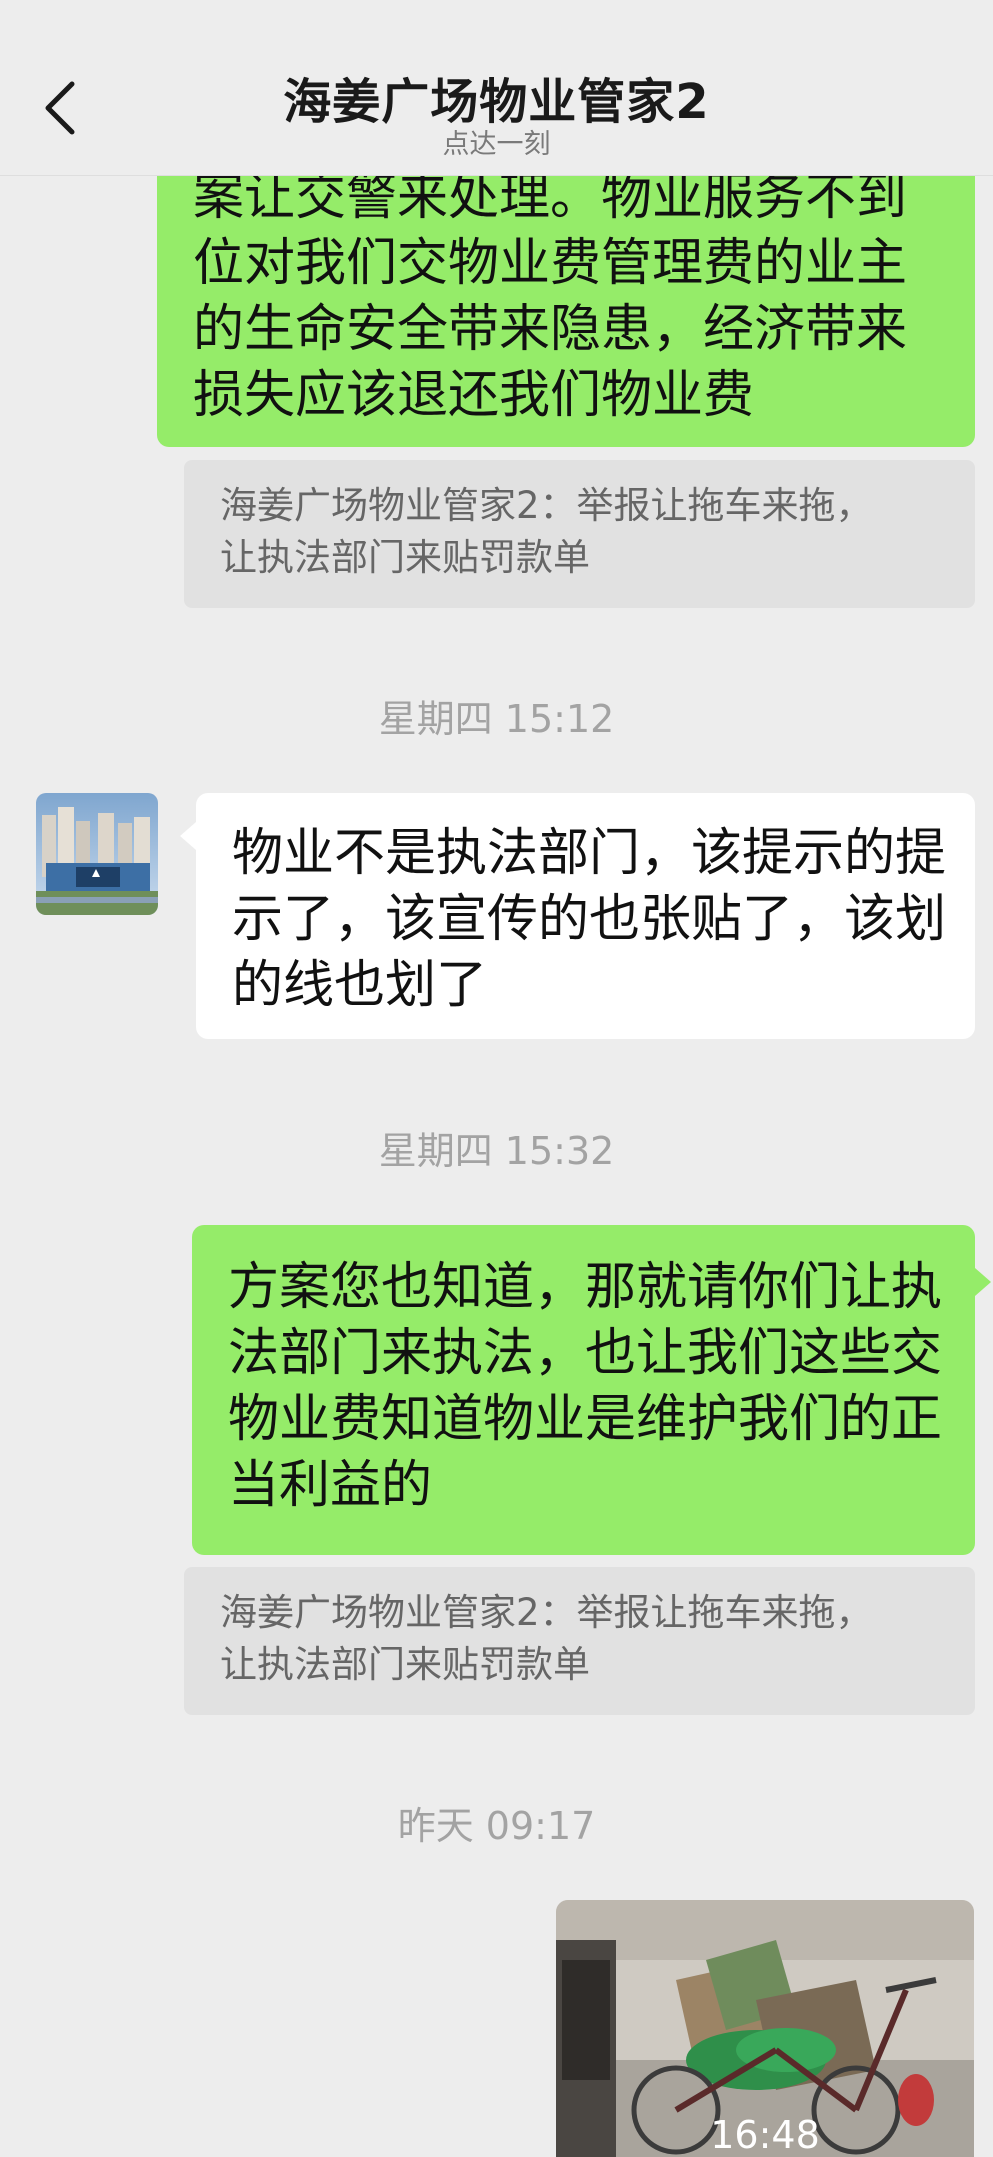 The image size is (993, 2157). Describe the element at coordinates (360, 985) in the screenshot. I see `message-line: 的线也划了` at that location.